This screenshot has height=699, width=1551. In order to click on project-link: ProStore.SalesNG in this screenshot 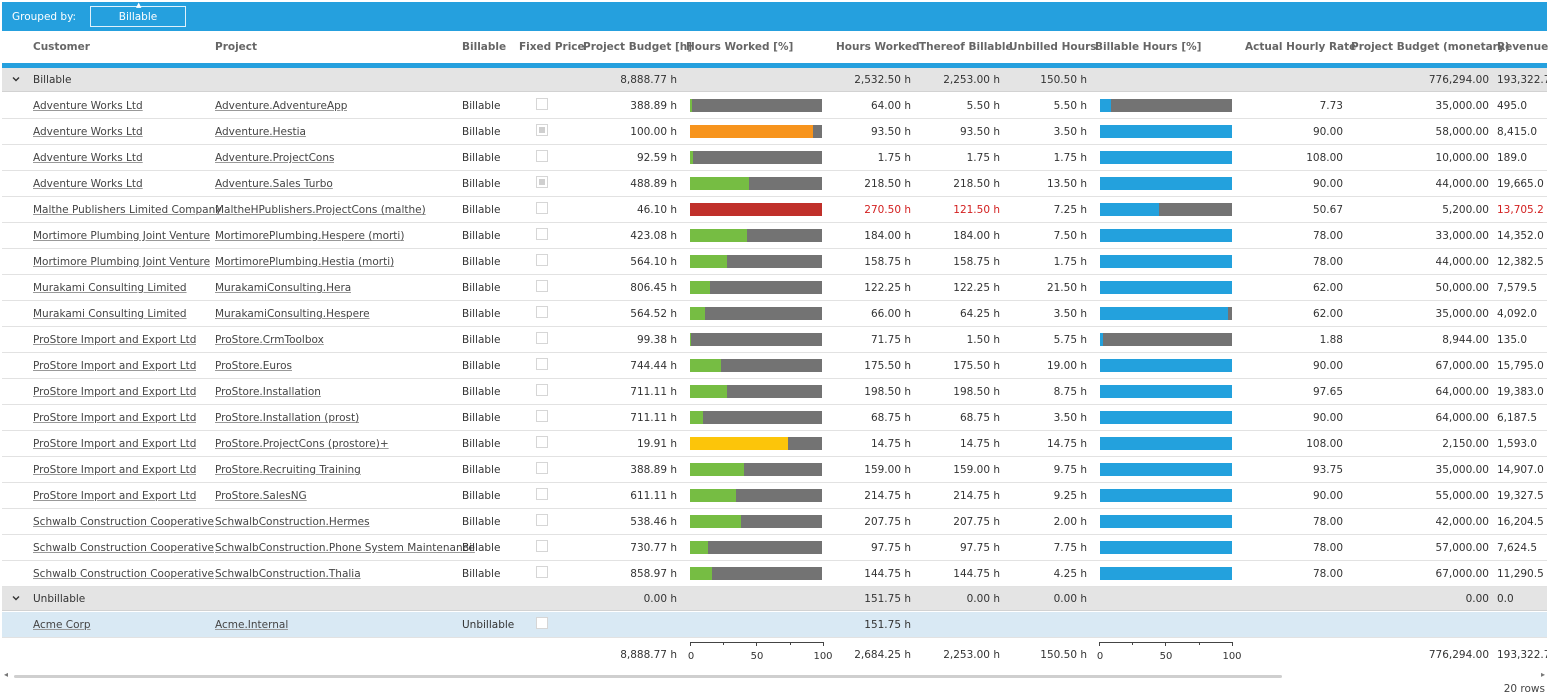, I will do `click(261, 496)`.